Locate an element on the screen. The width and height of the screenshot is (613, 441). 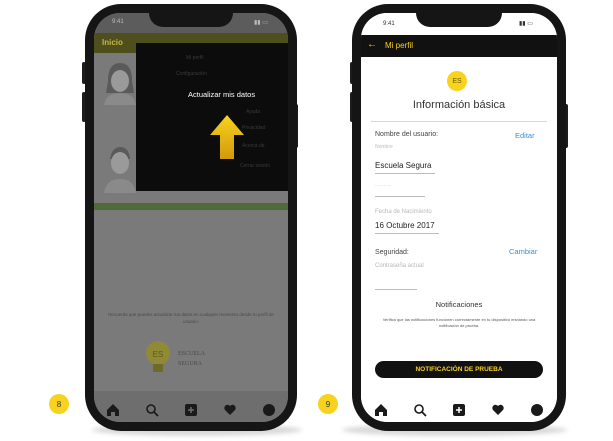
header-label: Inicio is located at coordinates (112, 42).